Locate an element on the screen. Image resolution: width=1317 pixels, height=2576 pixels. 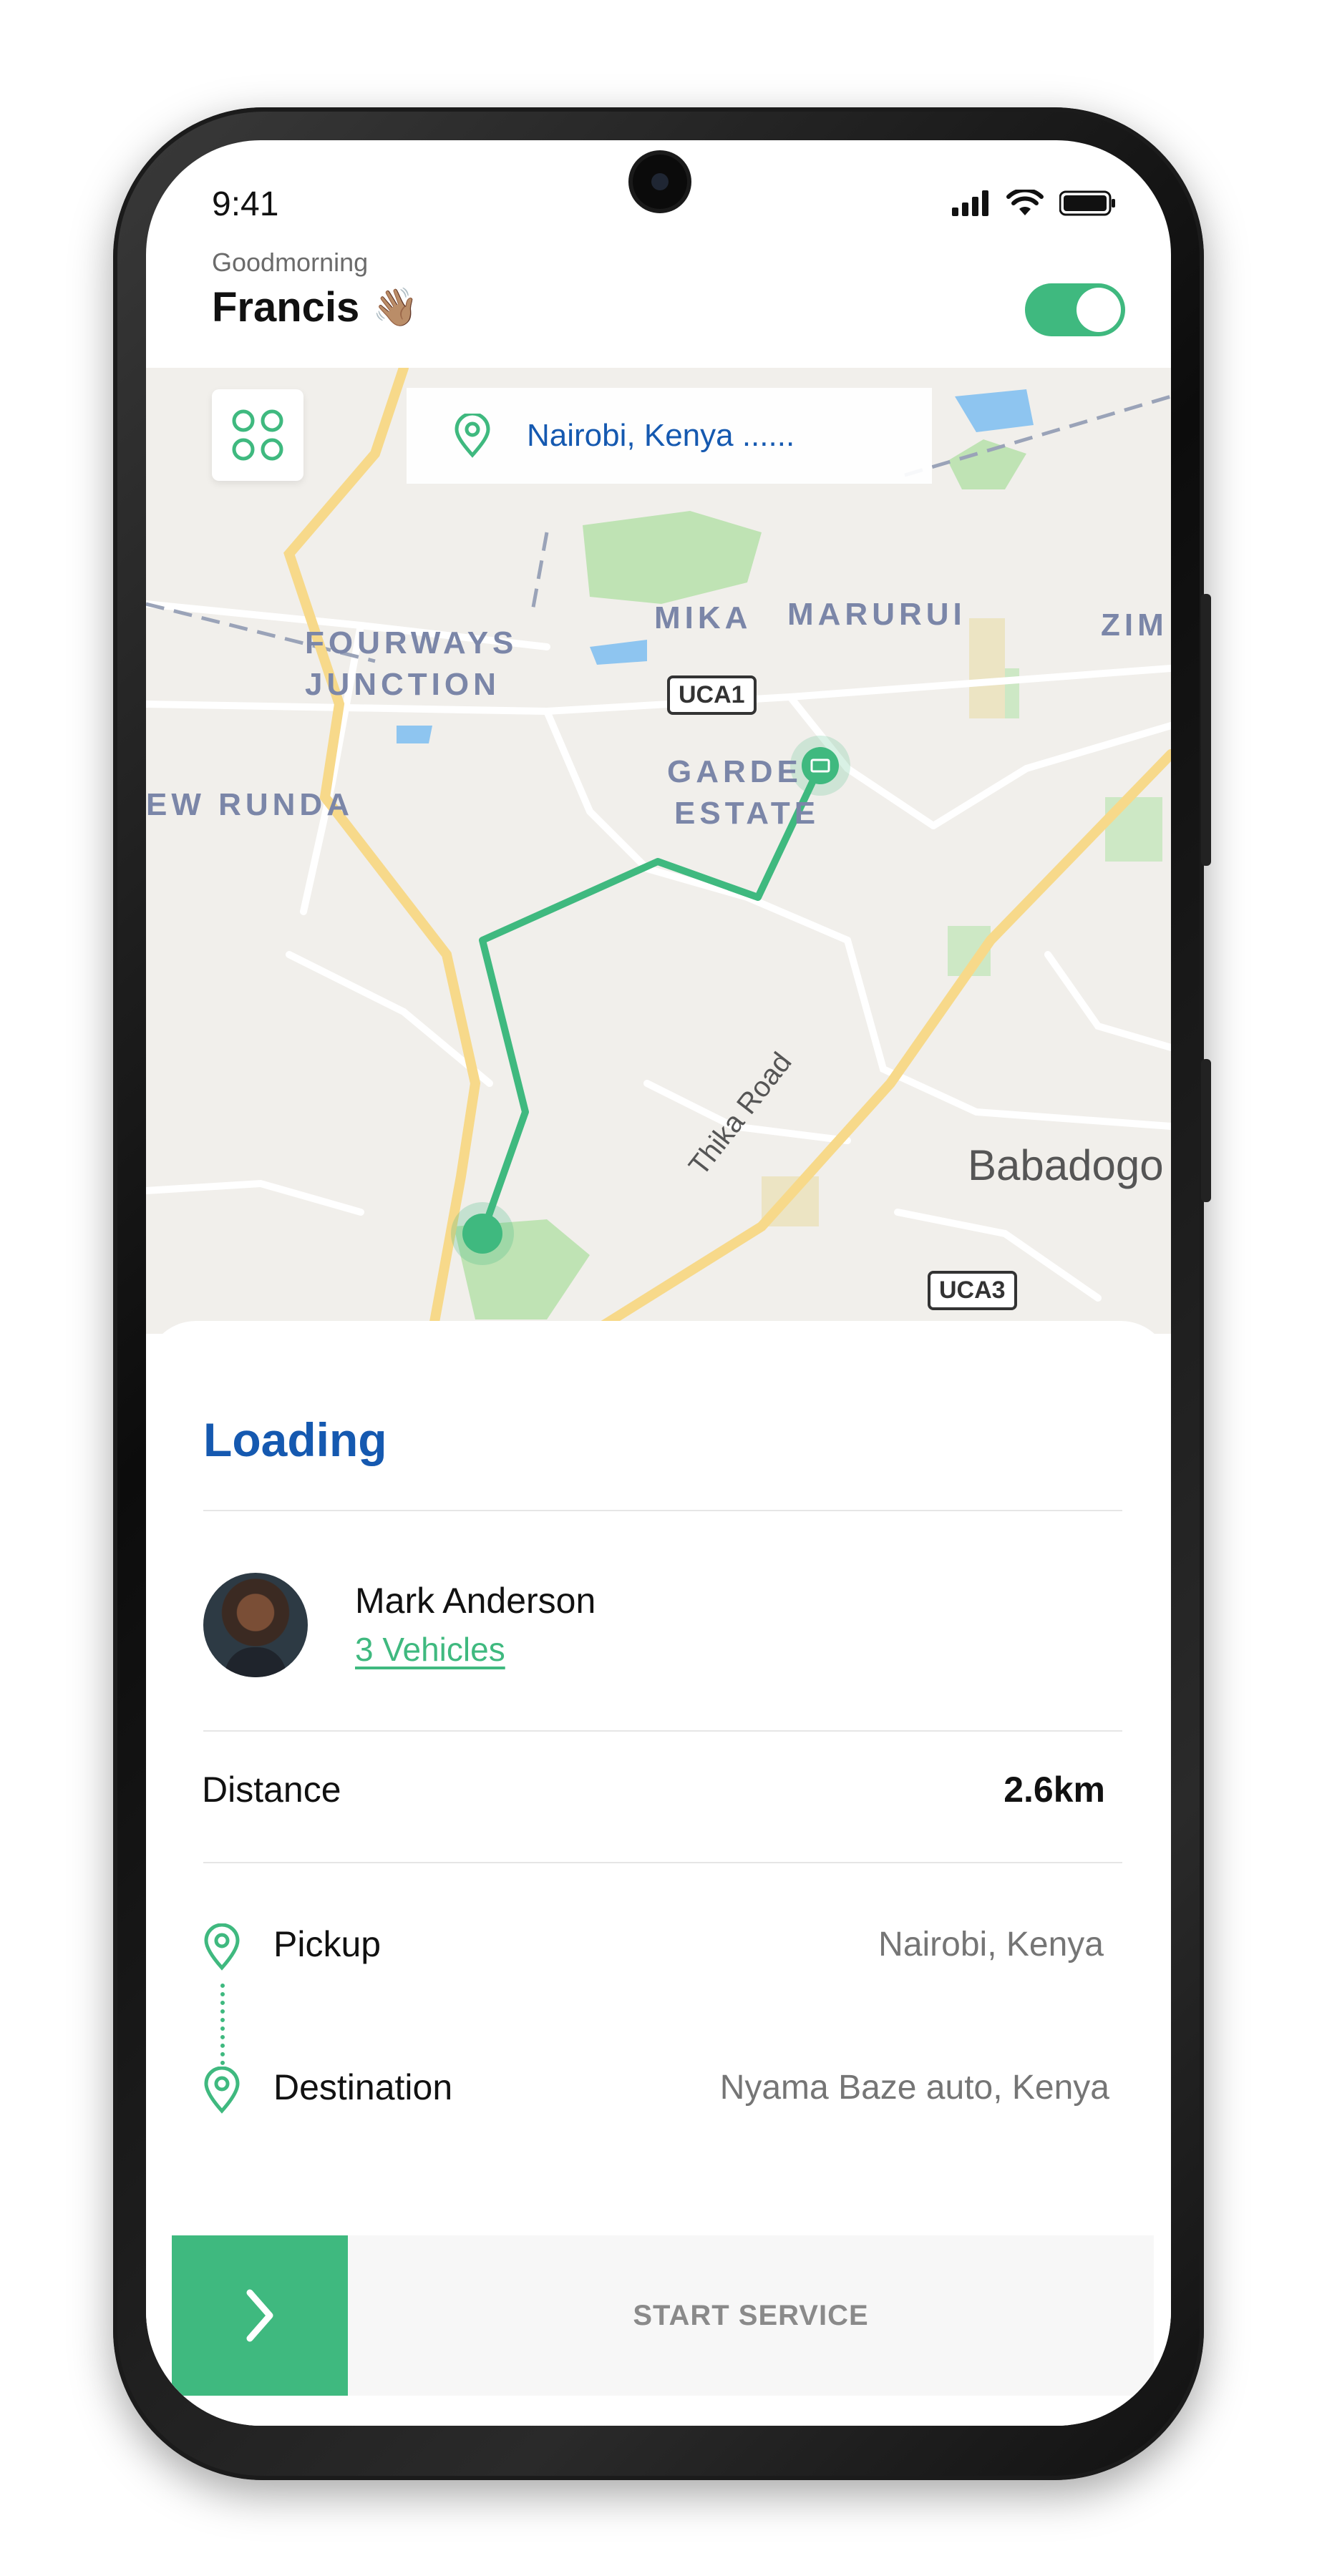
volume-button is located at coordinates (1206, 1130).